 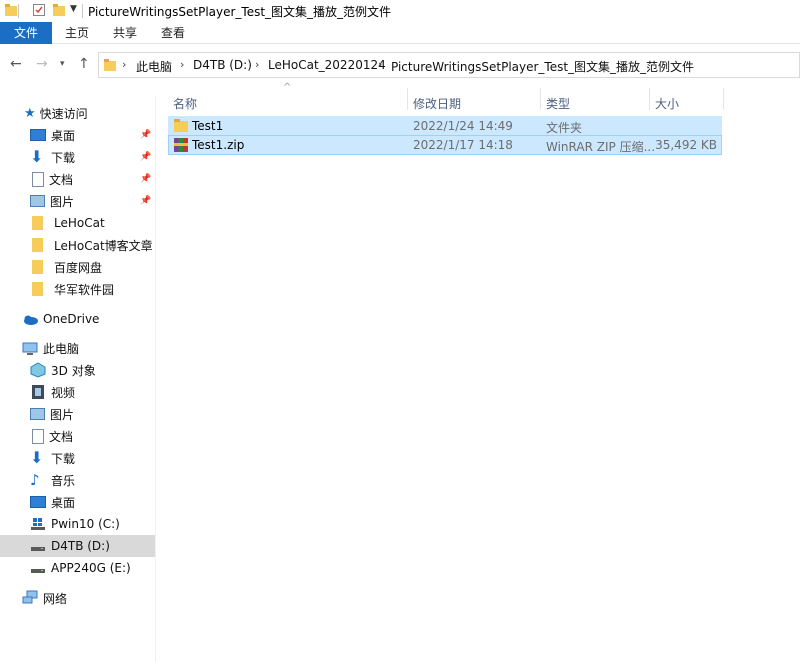 What do you see at coordinates (84, 289) in the screenshot?
I see `sidebar-item-label: 华军软件园` at bounding box center [84, 289].